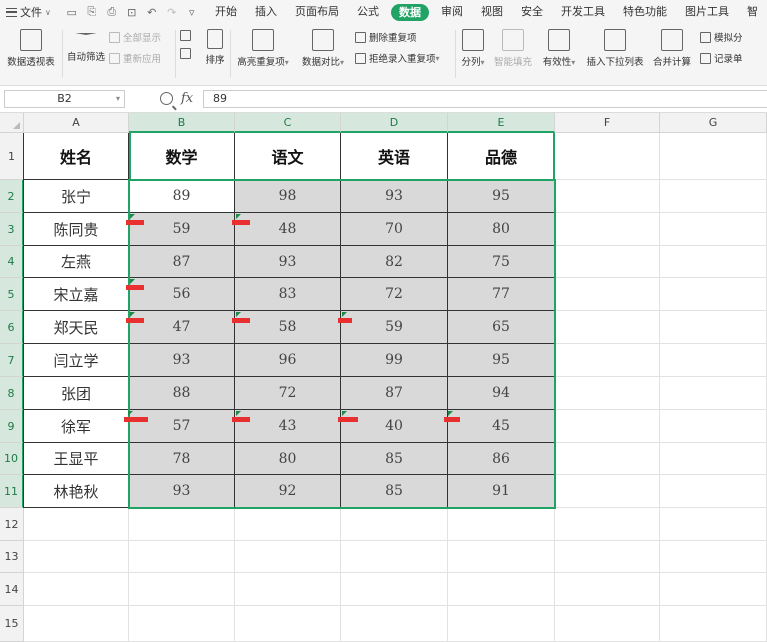 Image resolution: width=767 pixels, height=642 pixels. Describe the element at coordinates (182, 491) in the screenshot. I see `cell-B11: 93` at that location.